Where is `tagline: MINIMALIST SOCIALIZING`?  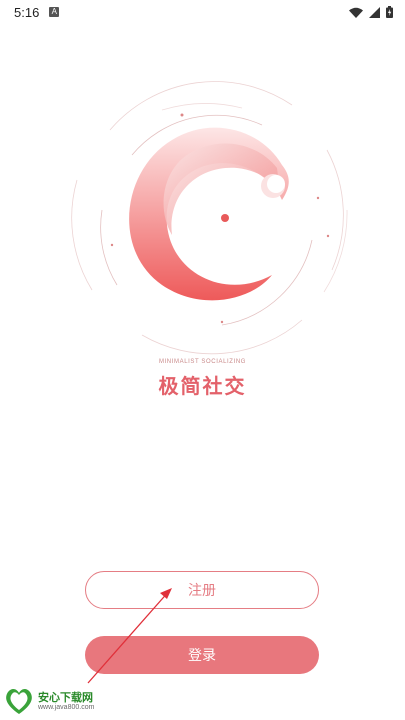 tagline: MINIMALIST SOCIALIZING is located at coordinates (202, 362).